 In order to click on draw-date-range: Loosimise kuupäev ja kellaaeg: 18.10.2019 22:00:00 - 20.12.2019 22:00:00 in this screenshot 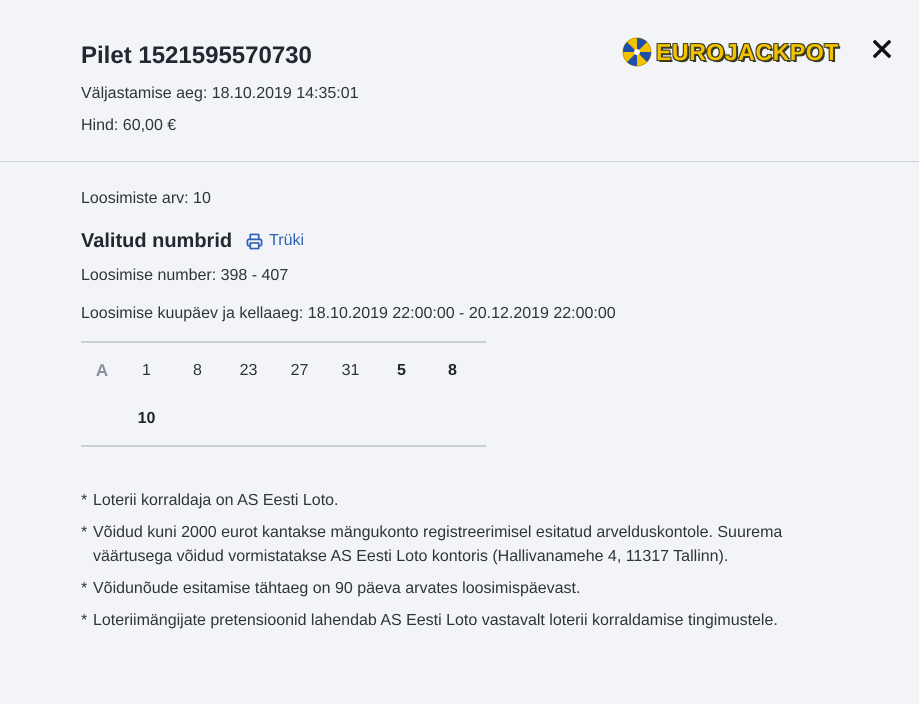, I will do `click(349, 314)`.